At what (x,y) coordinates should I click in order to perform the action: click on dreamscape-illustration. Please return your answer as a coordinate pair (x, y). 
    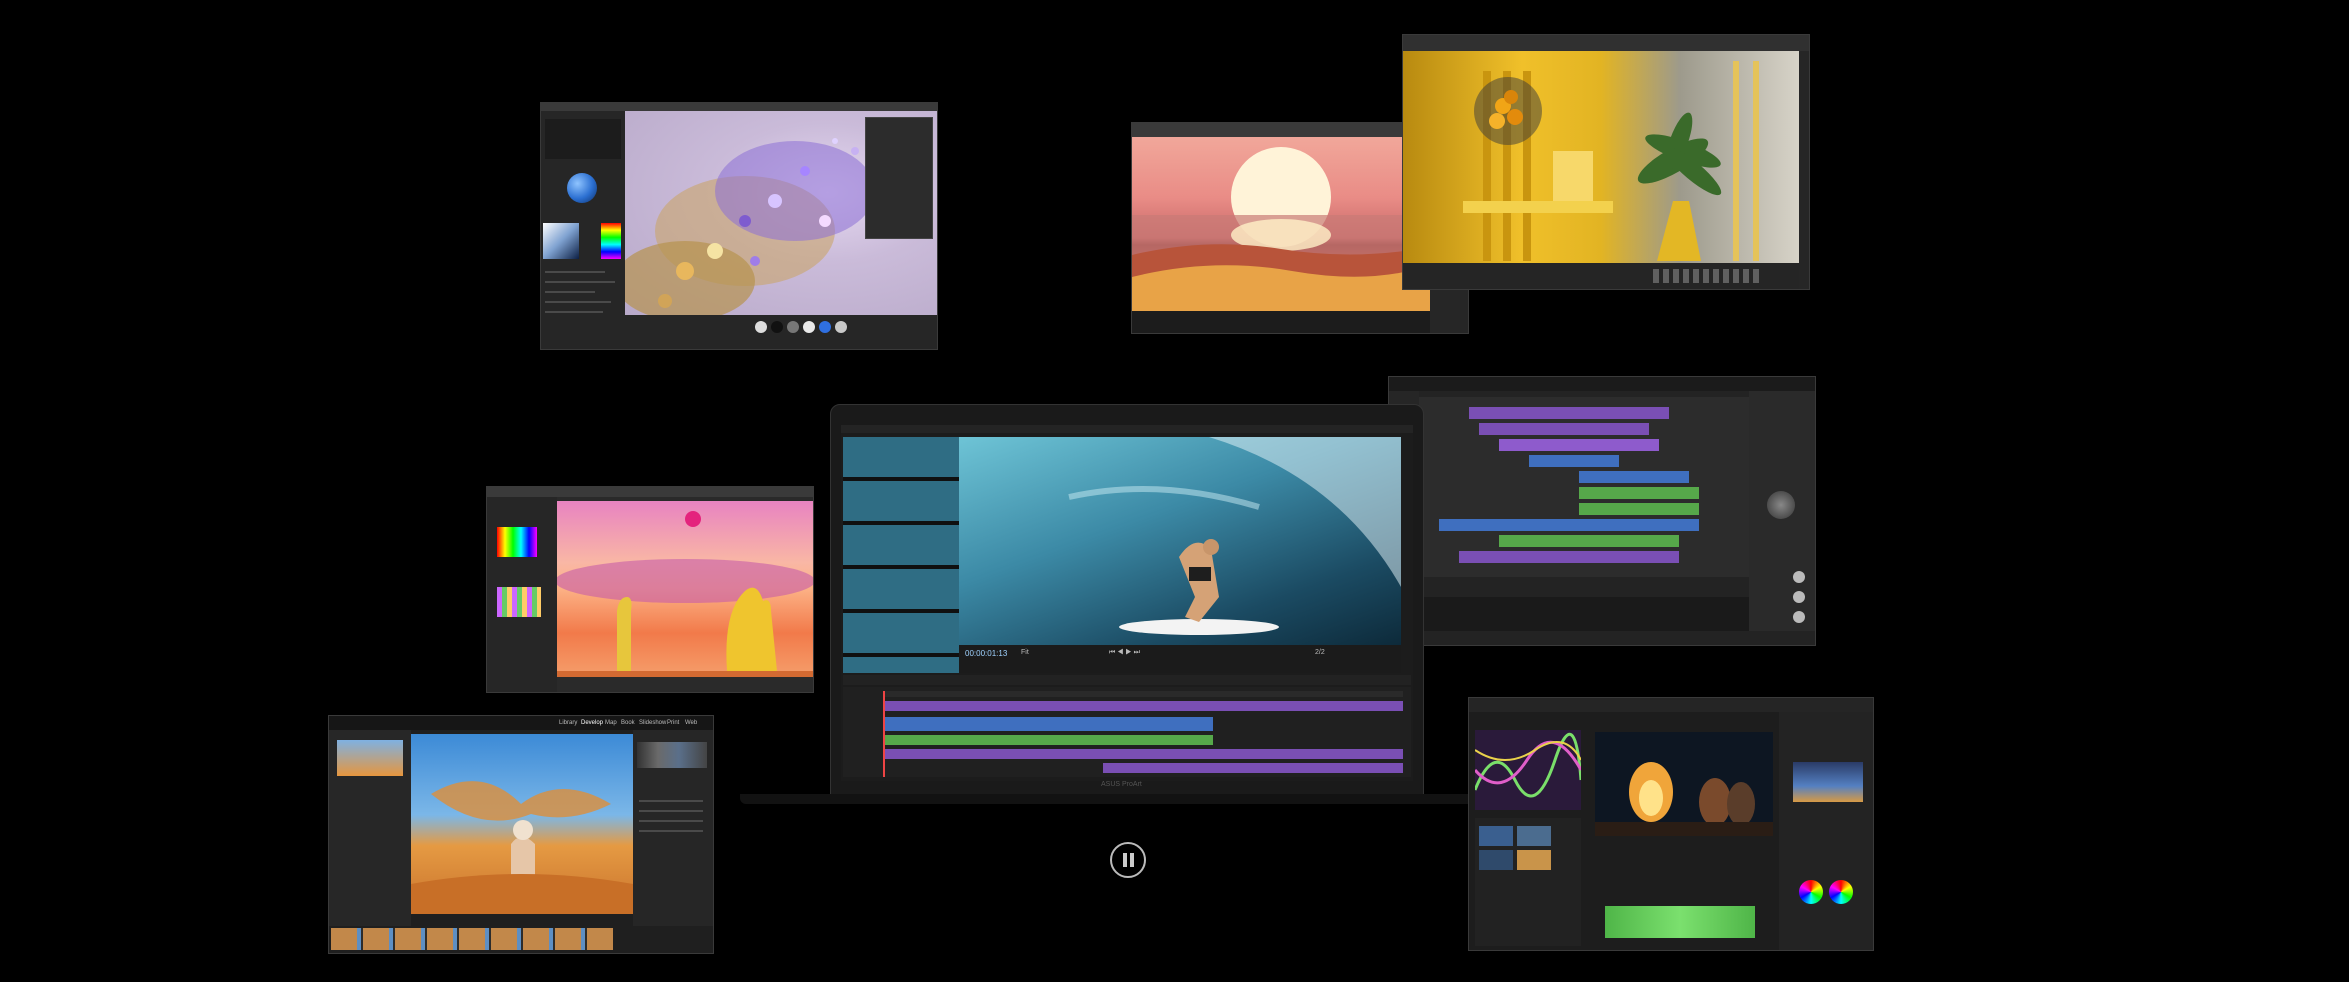
    Looking at the image, I should click on (685, 594).